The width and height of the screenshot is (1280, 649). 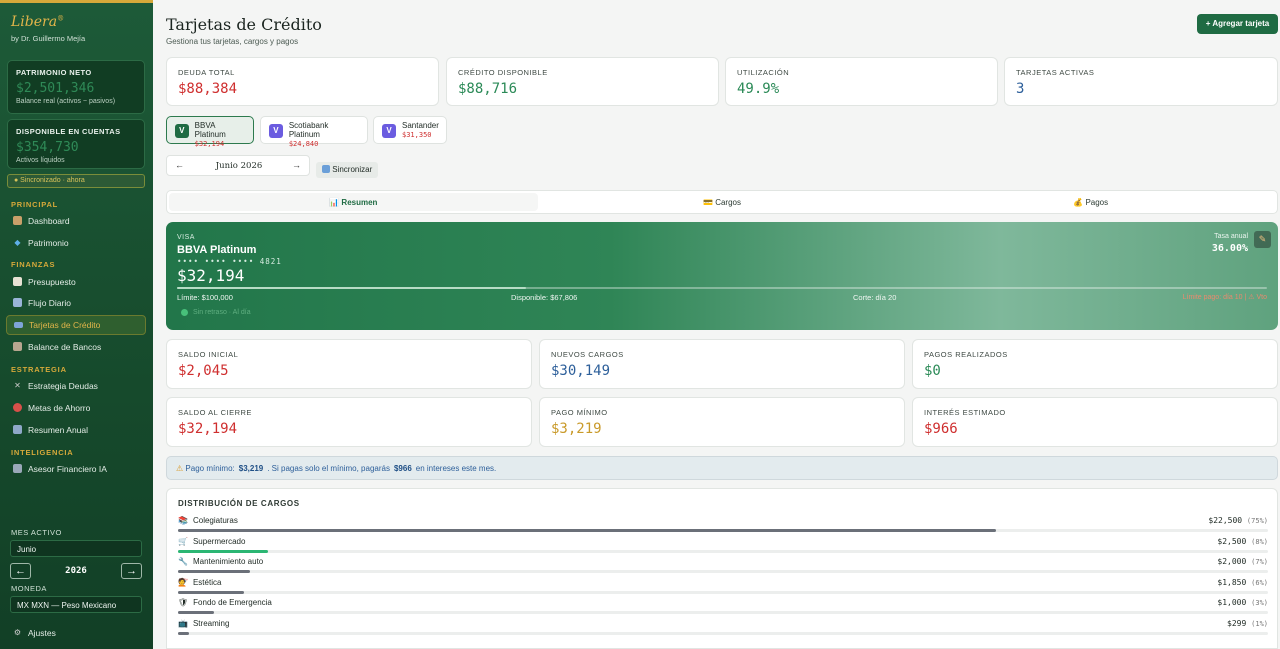 What do you see at coordinates (76, 634) in the screenshot?
I see `sidebar-item-ajustes: ⚙ Ajustes` at bounding box center [76, 634].